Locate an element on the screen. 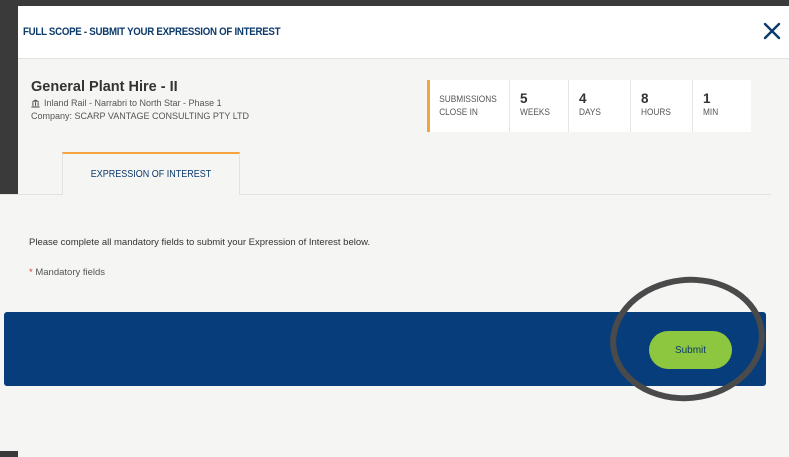  tab-expression-of-interest: EXPRESSION OF INTEREST is located at coordinates (151, 173).